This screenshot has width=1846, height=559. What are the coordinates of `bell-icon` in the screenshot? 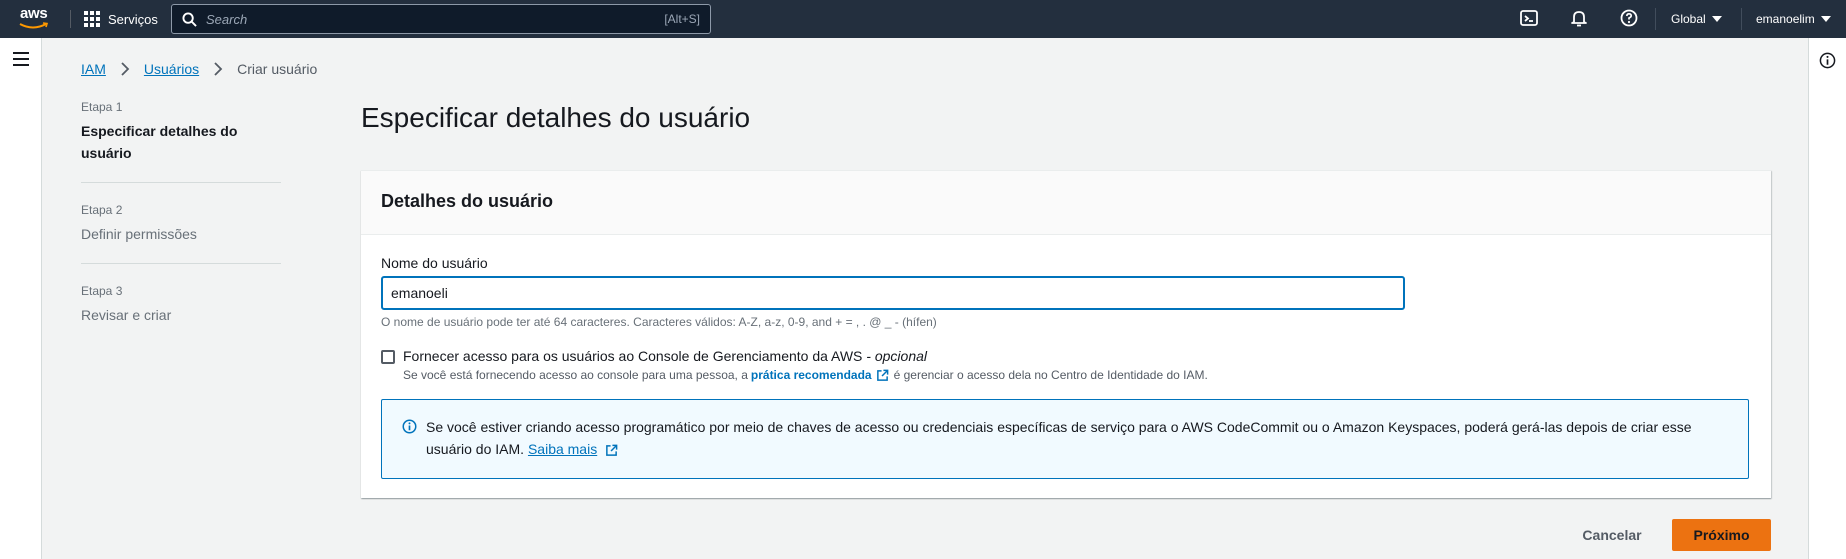 It's located at (1579, 19).